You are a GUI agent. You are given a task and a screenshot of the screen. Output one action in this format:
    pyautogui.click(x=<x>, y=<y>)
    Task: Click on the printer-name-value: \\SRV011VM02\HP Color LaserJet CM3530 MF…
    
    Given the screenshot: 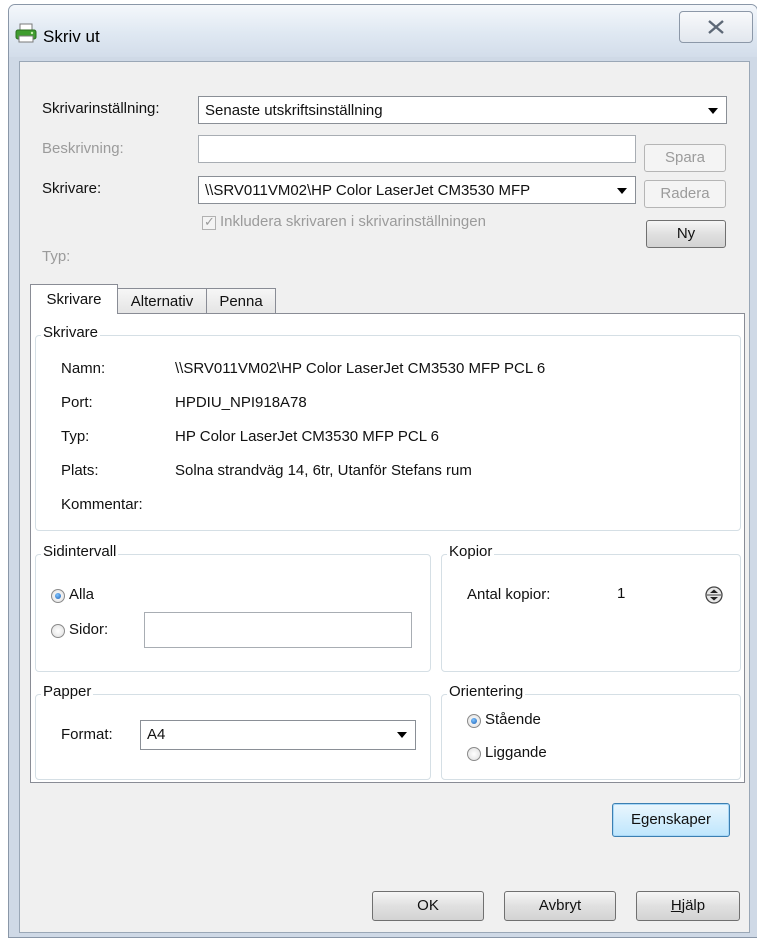 What is the action you would take?
    pyautogui.click(x=360, y=368)
    